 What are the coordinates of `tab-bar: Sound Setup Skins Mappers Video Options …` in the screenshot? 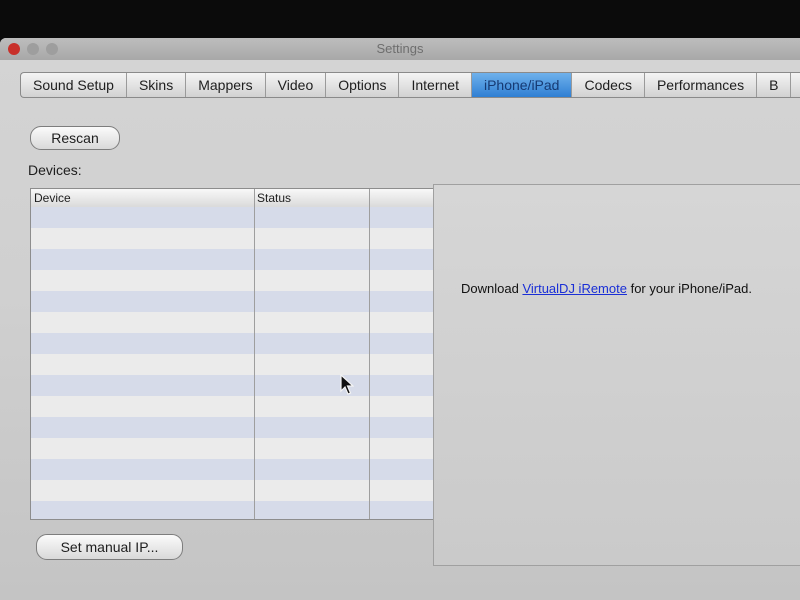 It's located at (410, 85).